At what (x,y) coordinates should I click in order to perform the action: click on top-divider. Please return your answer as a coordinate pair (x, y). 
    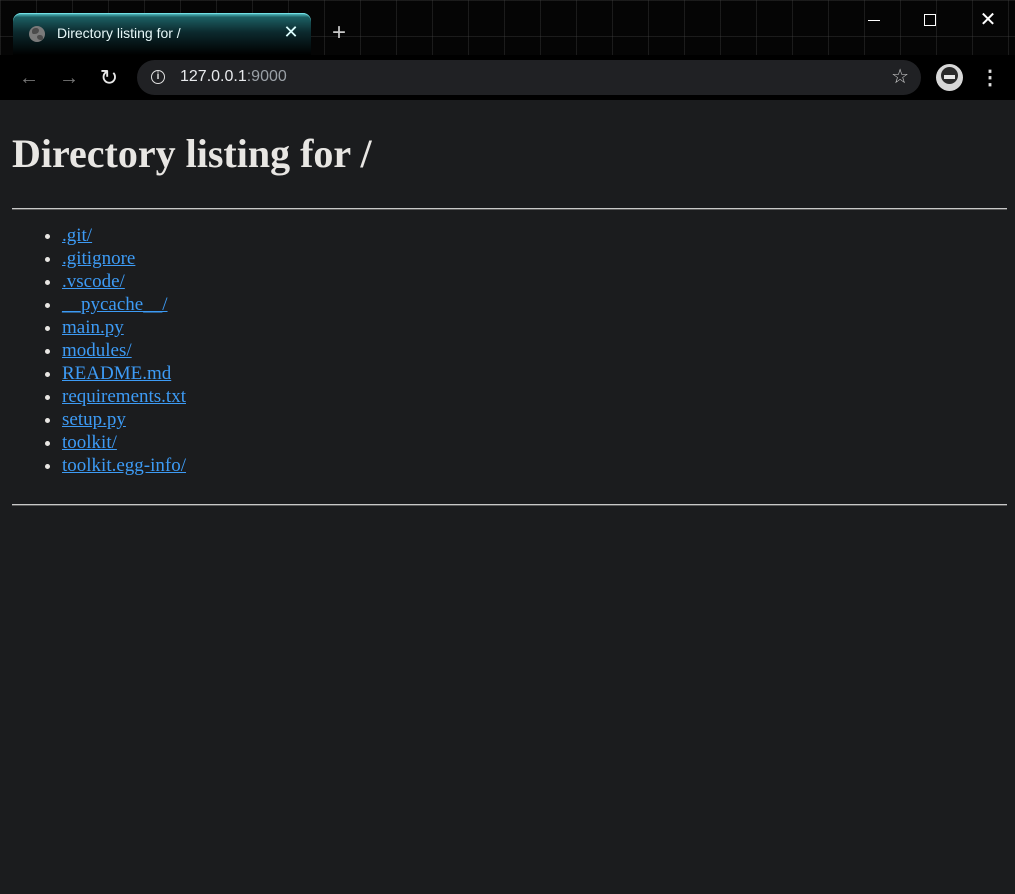
    Looking at the image, I should click on (509, 209).